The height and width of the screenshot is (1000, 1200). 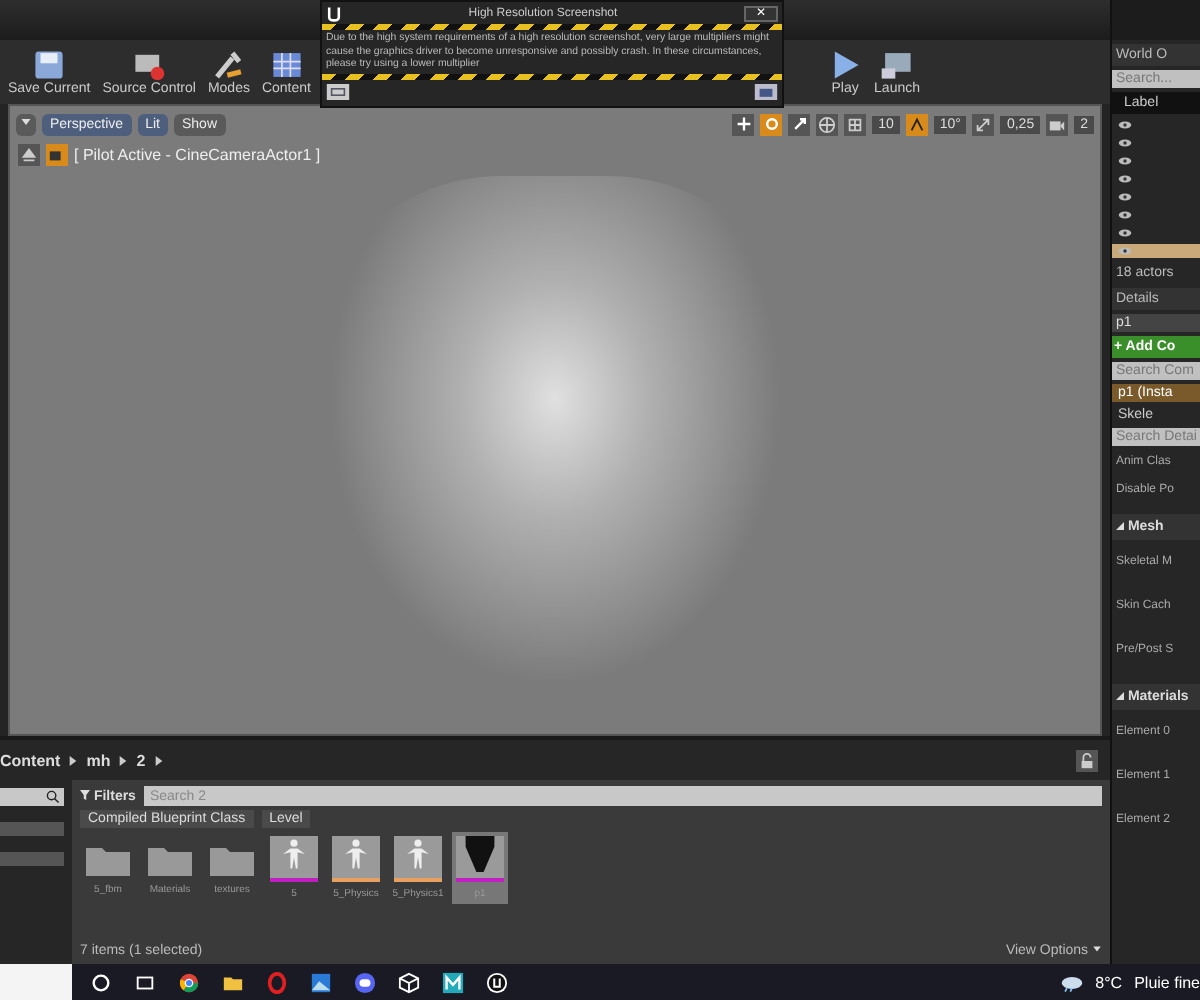 I want to click on logo-icon, so click(x=334, y=13).